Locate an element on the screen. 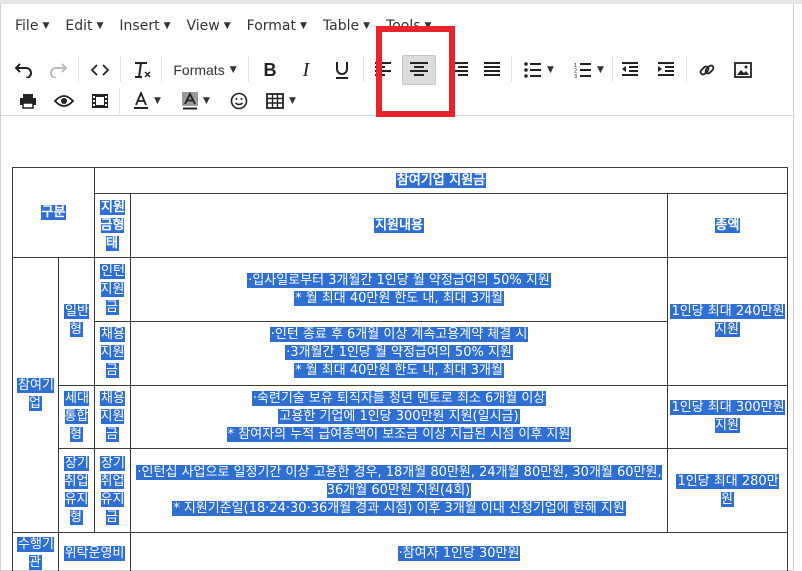 Image resolution: width=802 pixels, height=571 pixels. table-cell-long-type: 장기취업유지금 is located at coordinates (113, 490).